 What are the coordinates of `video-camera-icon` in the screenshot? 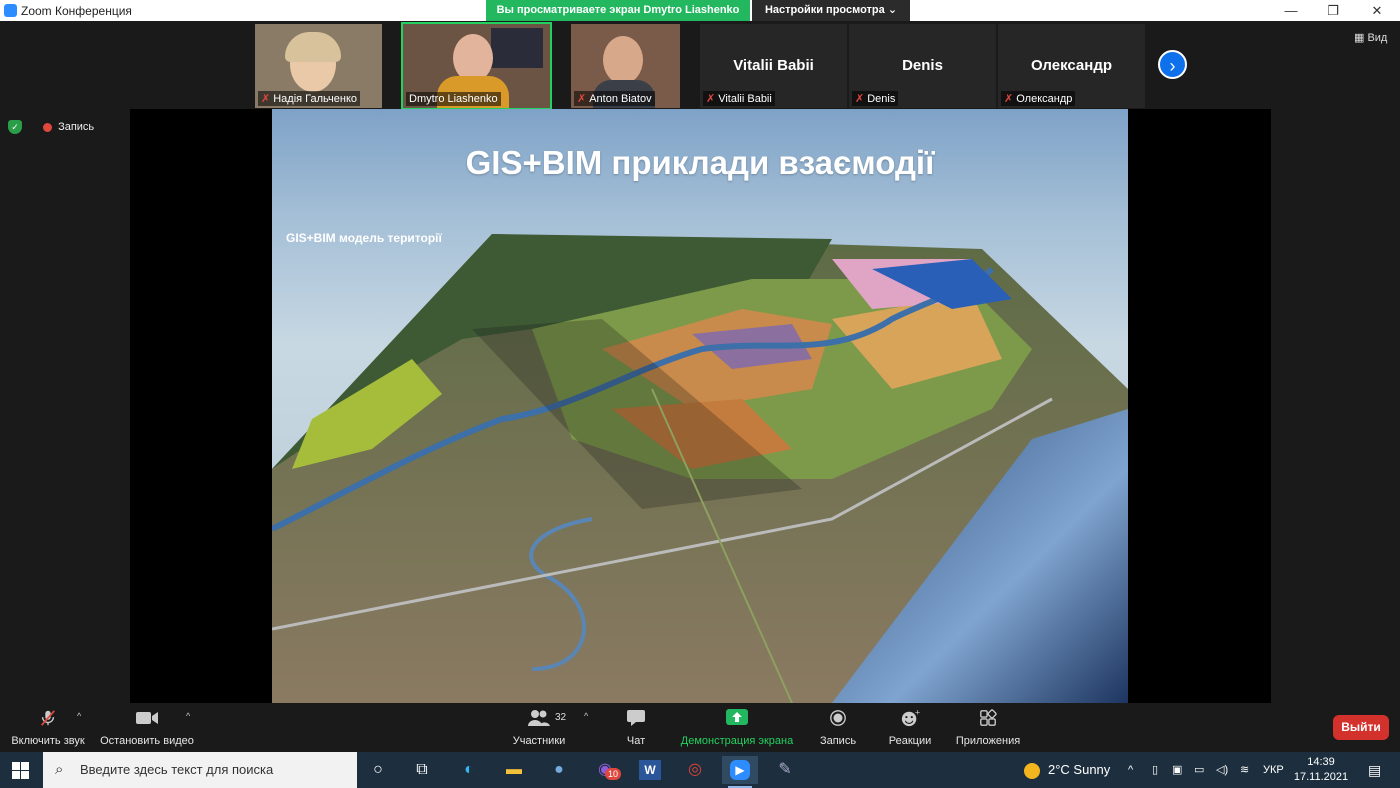 It's located at (147, 718).